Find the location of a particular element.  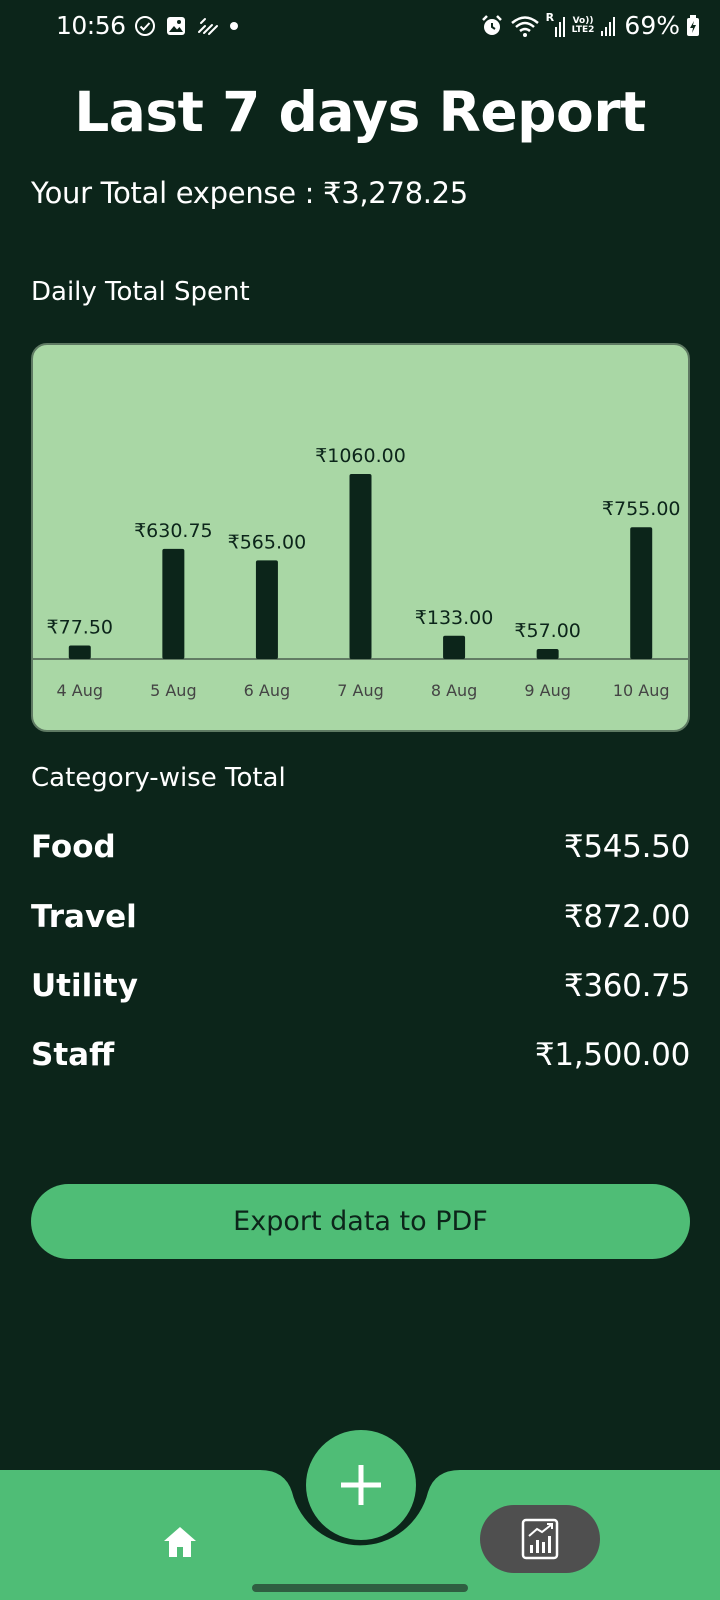

network-type: Vo)) LTE2 is located at coordinates (583, 25).